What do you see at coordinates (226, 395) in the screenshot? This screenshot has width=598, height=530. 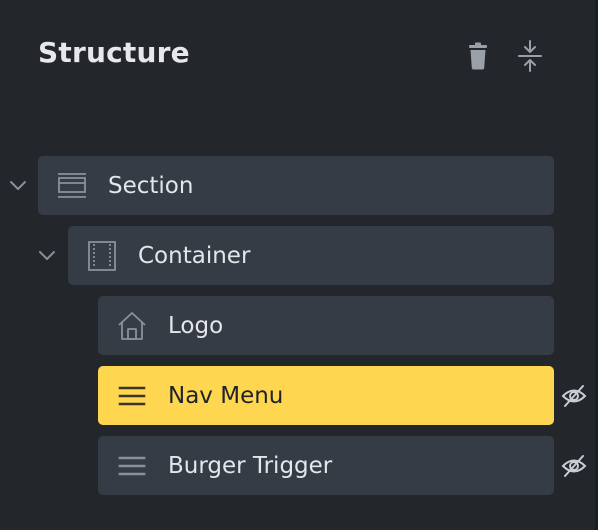 I see `tree-item-label: Nav Menu` at bounding box center [226, 395].